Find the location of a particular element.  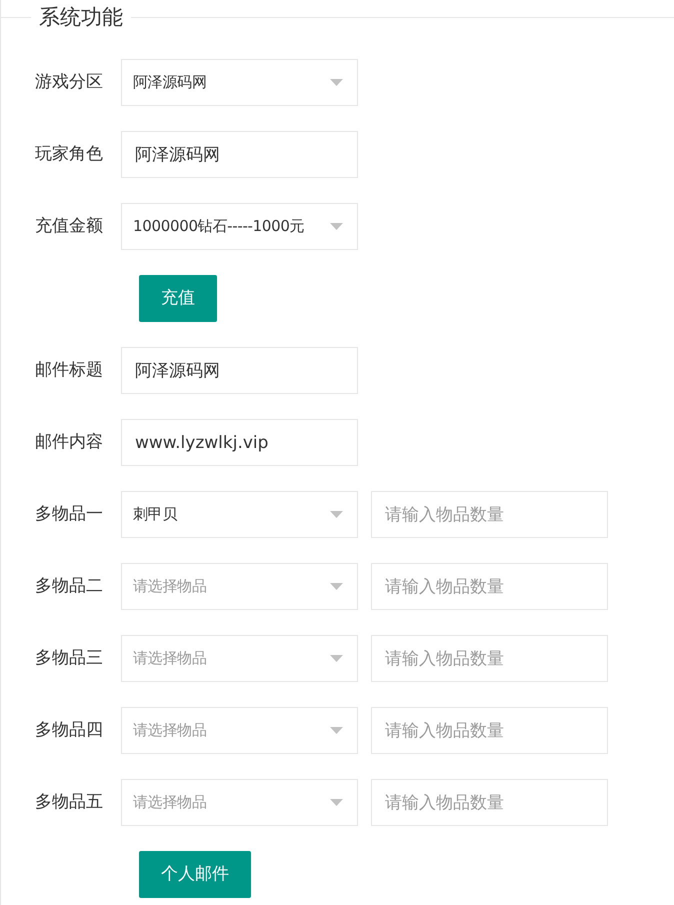

select-value: 阿泽源码网 is located at coordinates (170, 83).